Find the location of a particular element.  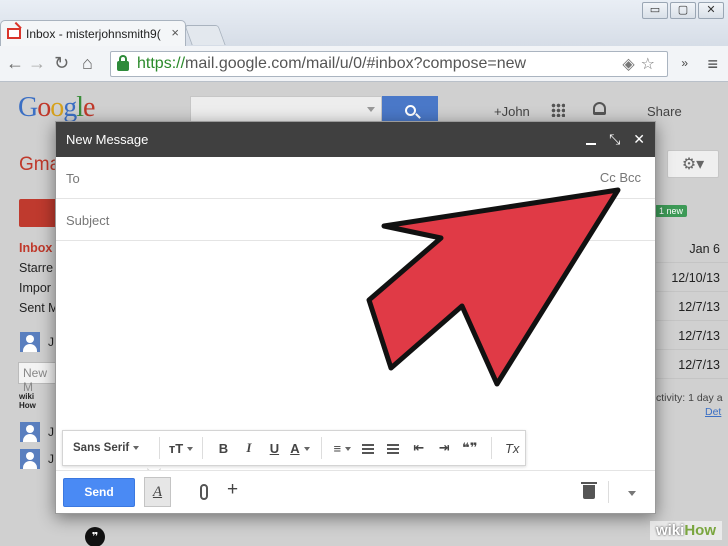

close-window-button: ✕ is located at coordinates (711, 10).